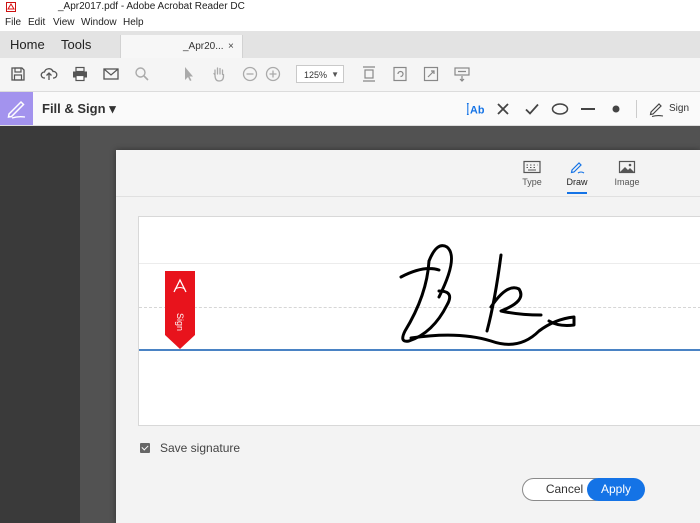 The width and height of the screenshot is (700, 523). What do you see at coordinates (487, 295) in the screenshot?
I see `drawn-signature` at bounding box center [487, 295].